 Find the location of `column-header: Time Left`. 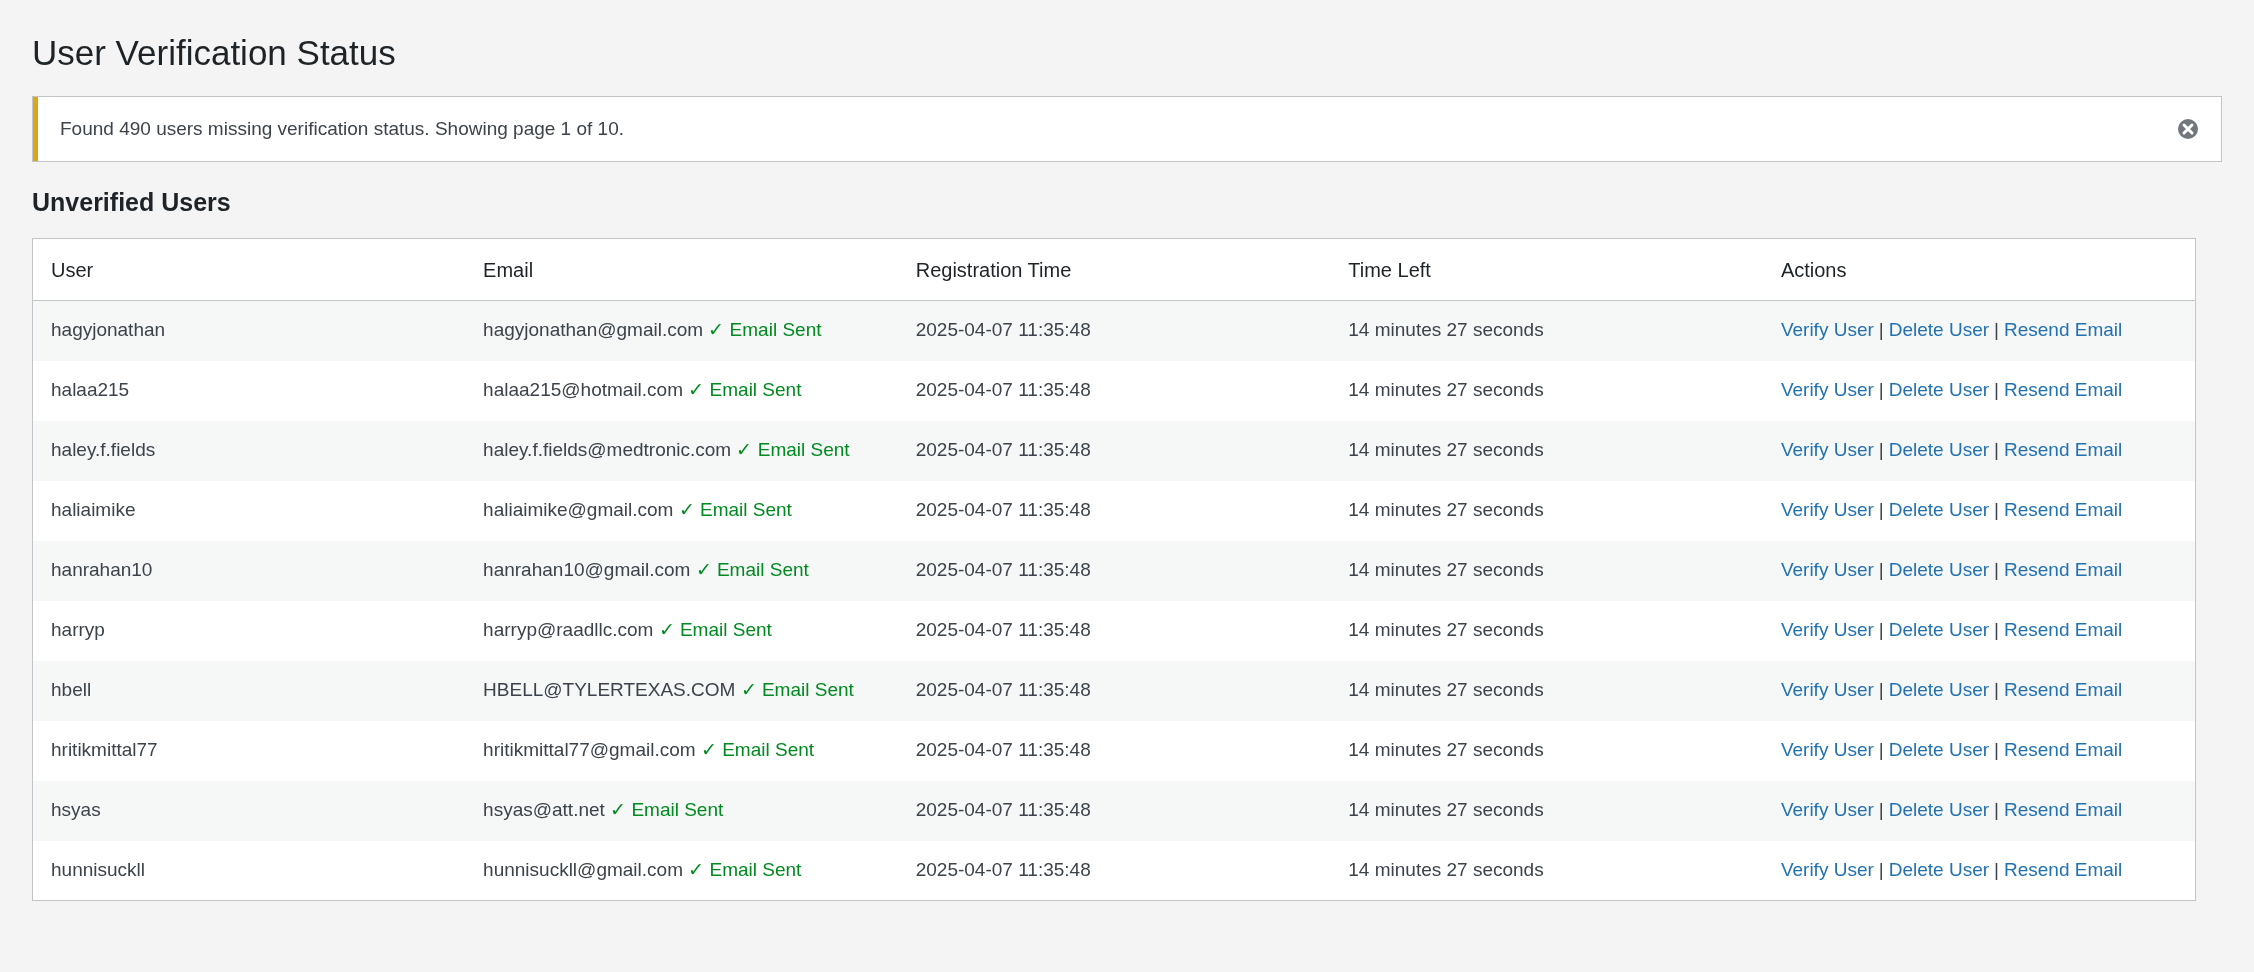

column-header: Time Left is located at coordinates (1546, 269).